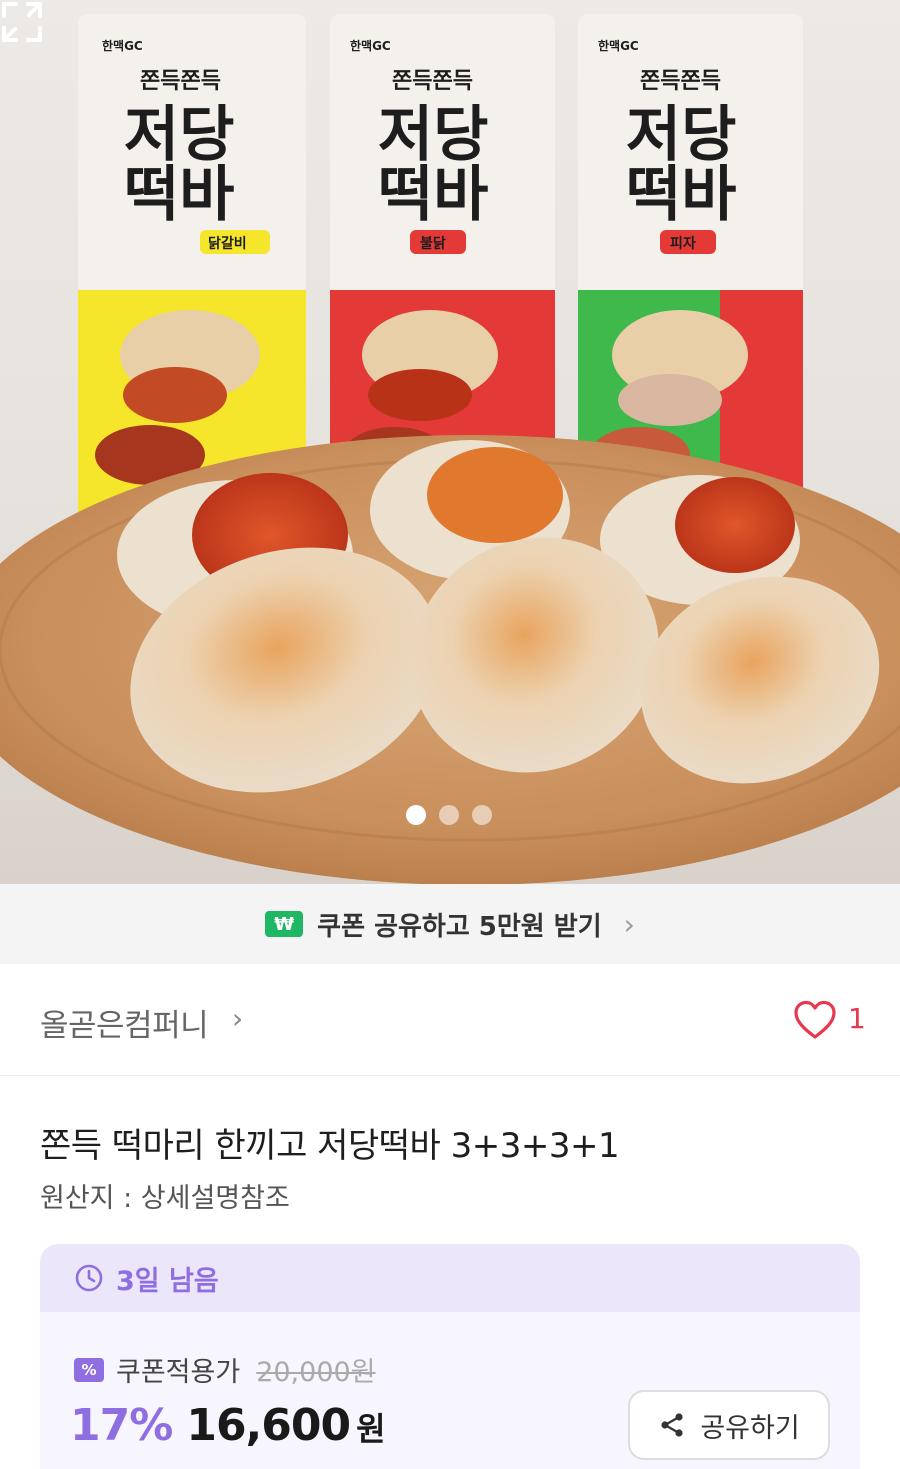 This screenshot has width=900, height=1469. What do you see at coordinates (178, 1372) in the screenshot?
I see `coupon-price-label: 쿠폰적용가` at bounding box center [178, 1372].